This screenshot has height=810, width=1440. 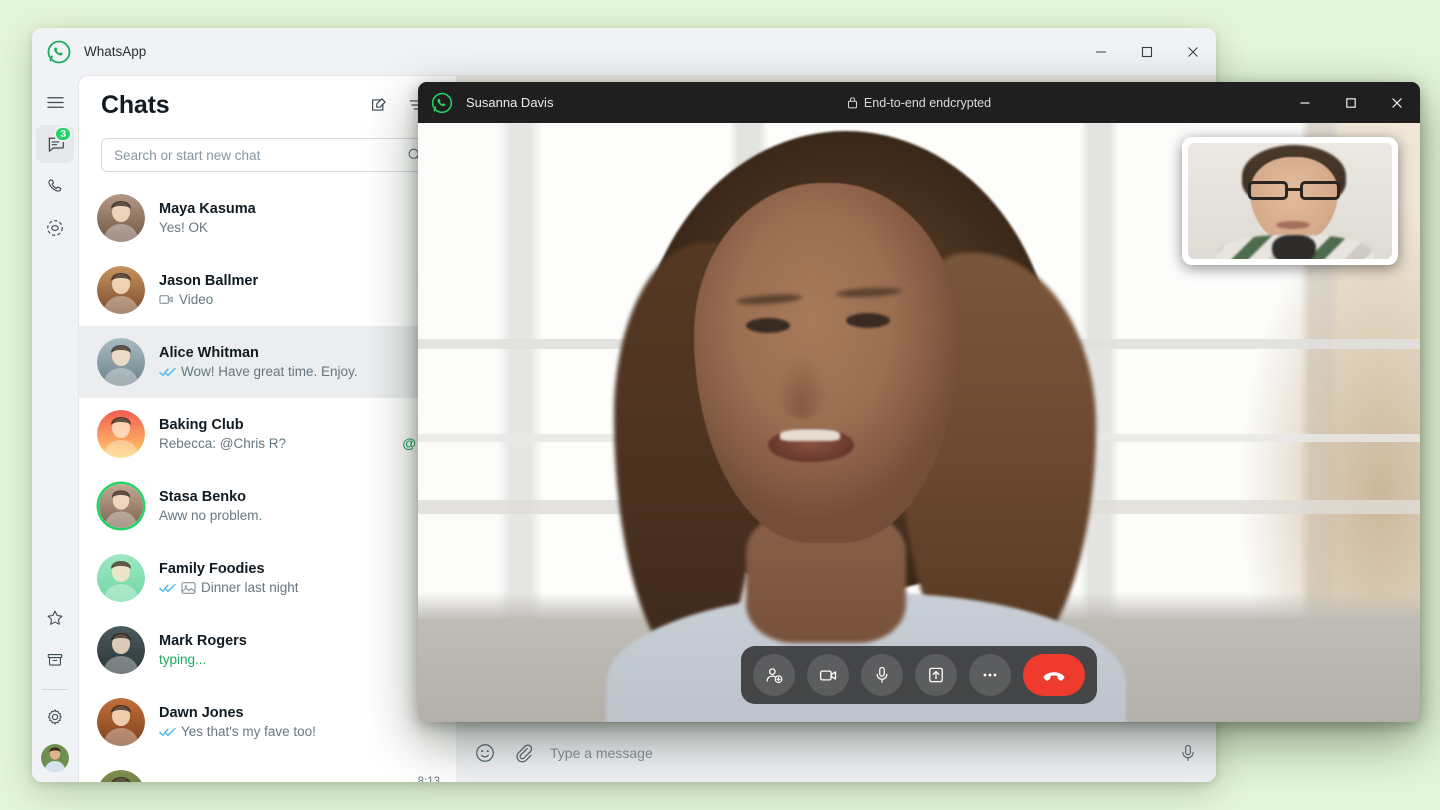 I want to click on chat-item-name: Jason Ballmer, so click(x=209, y=281).